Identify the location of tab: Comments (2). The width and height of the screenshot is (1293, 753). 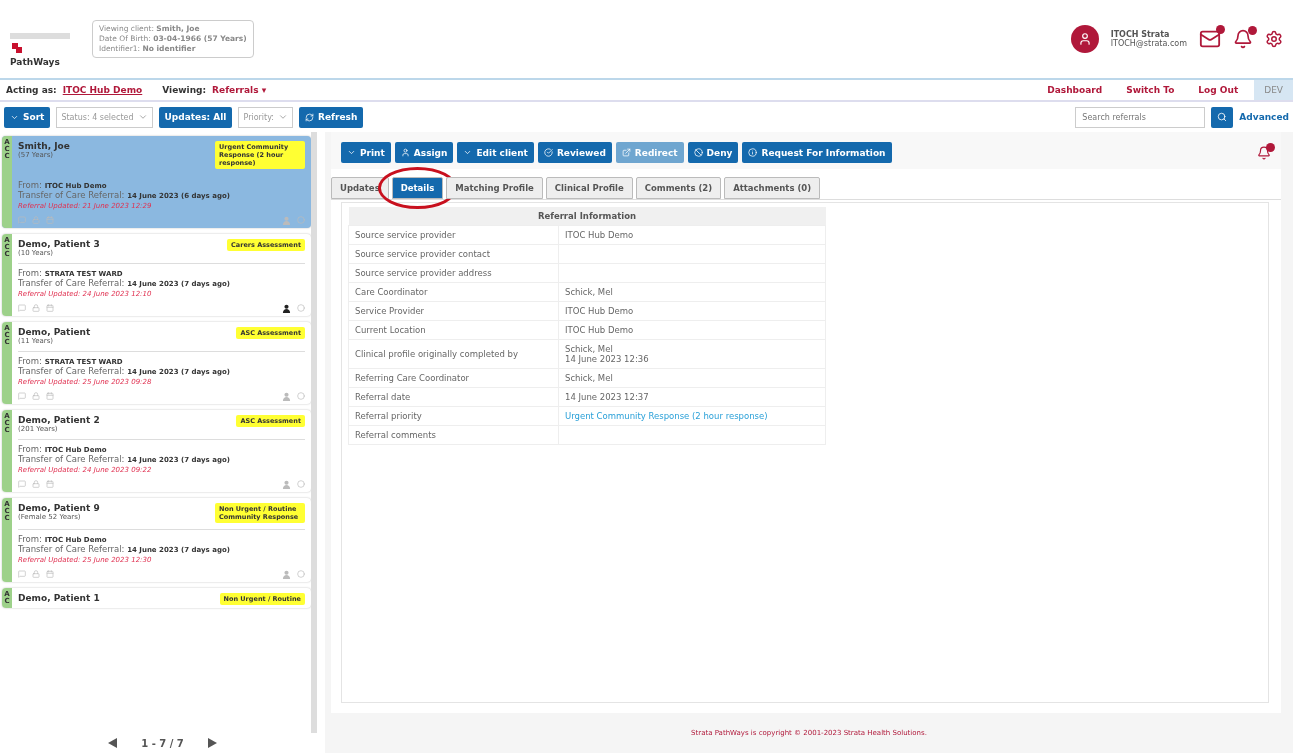
(678, 188).